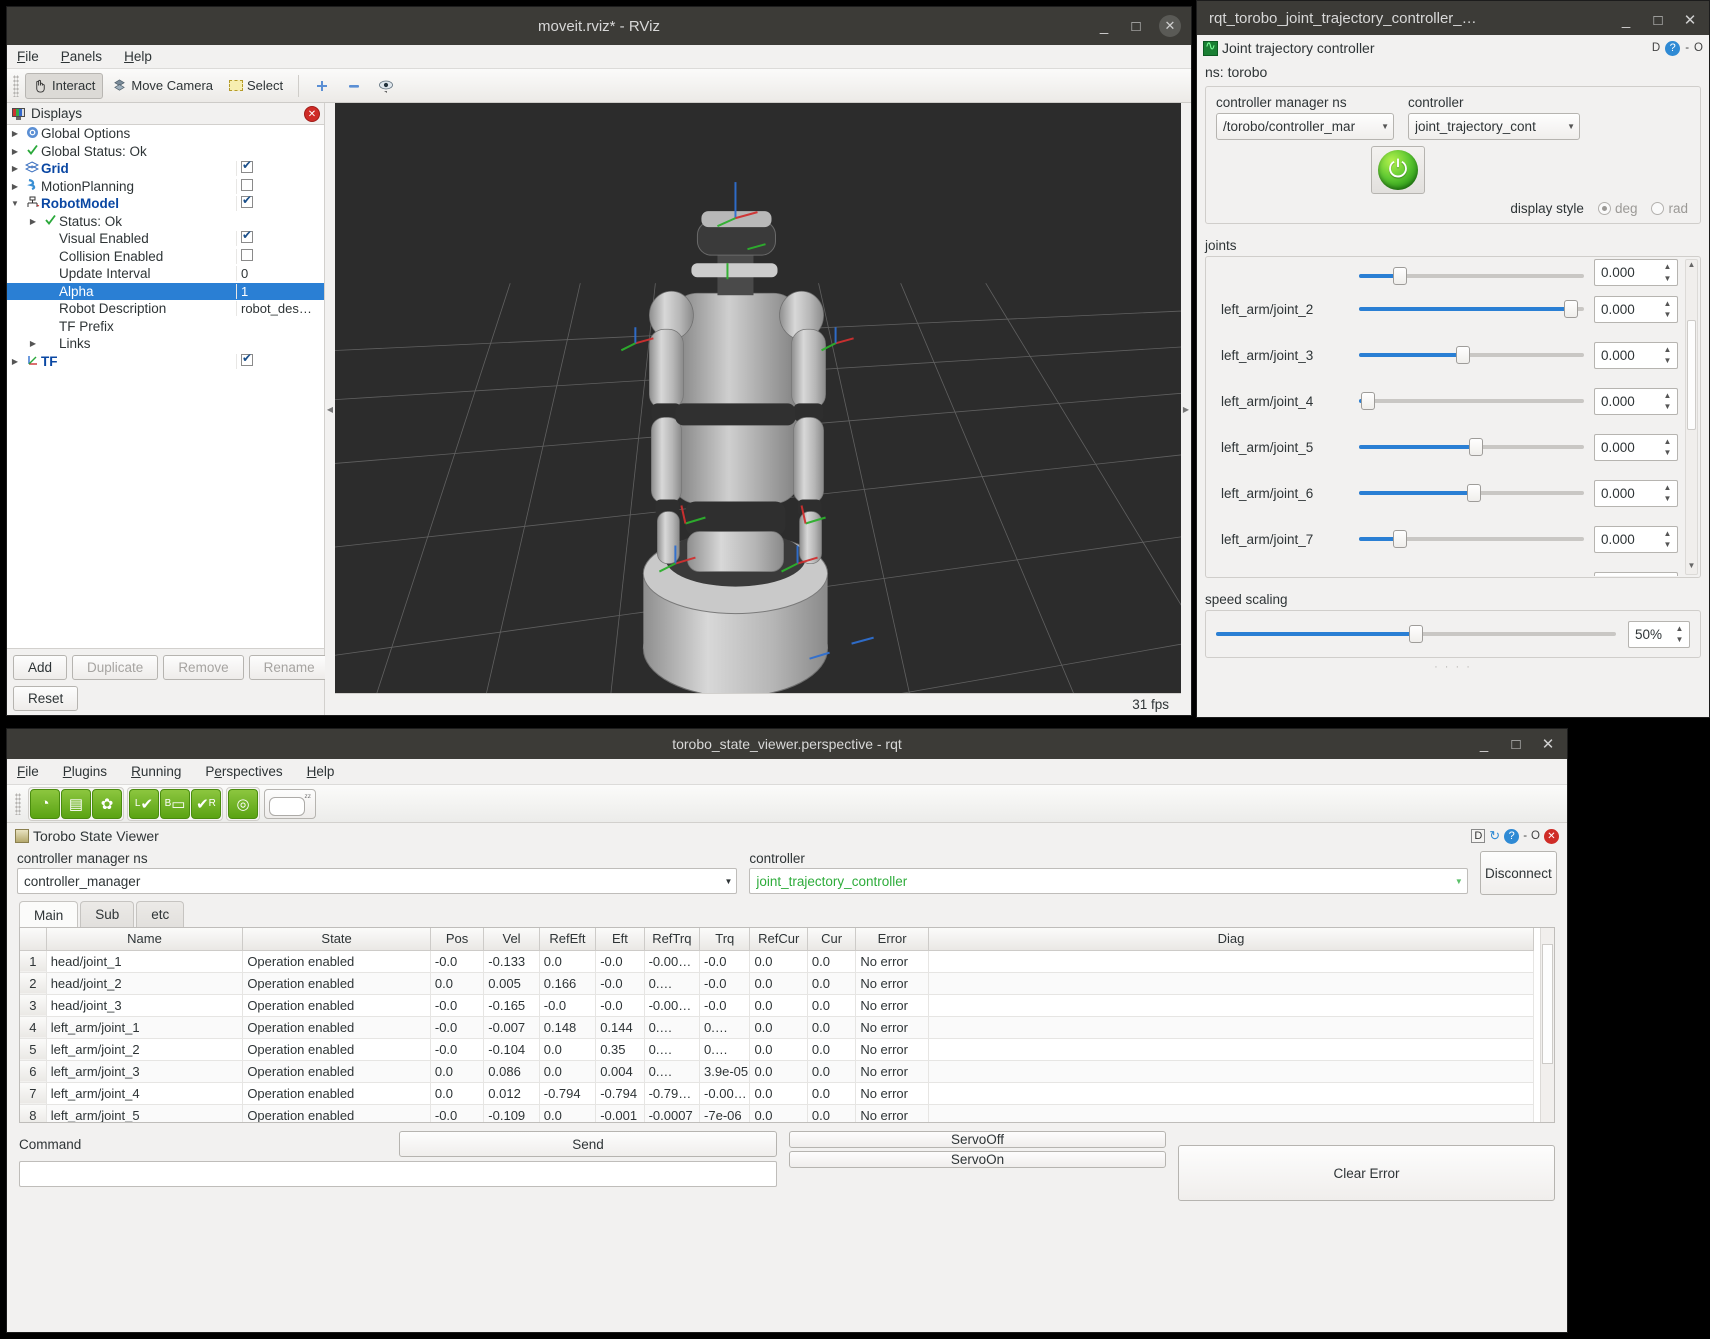  Describe the element at coordinates (162, 86) in the screenshot. I see `tool-move-camera: Move Camera` at that location.